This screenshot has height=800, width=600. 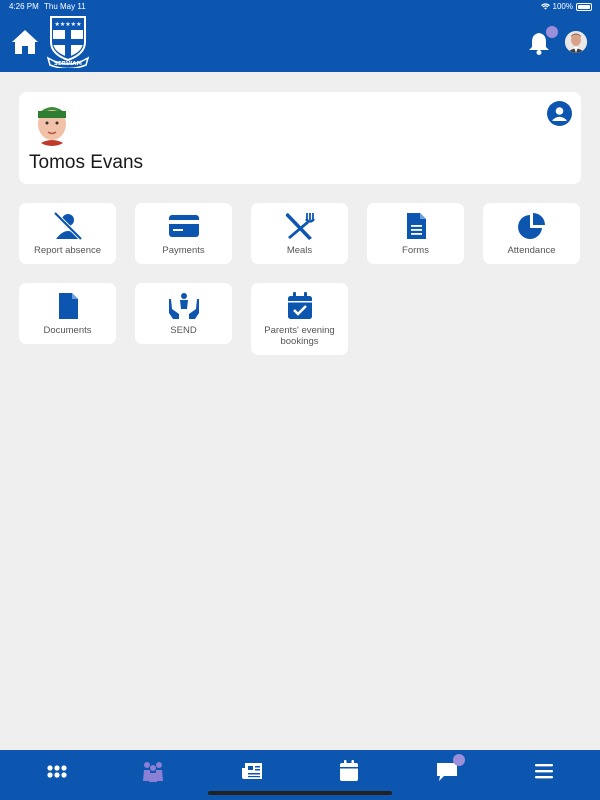 I want to click on tile-payments: Payments, so click(x=183, y=233).